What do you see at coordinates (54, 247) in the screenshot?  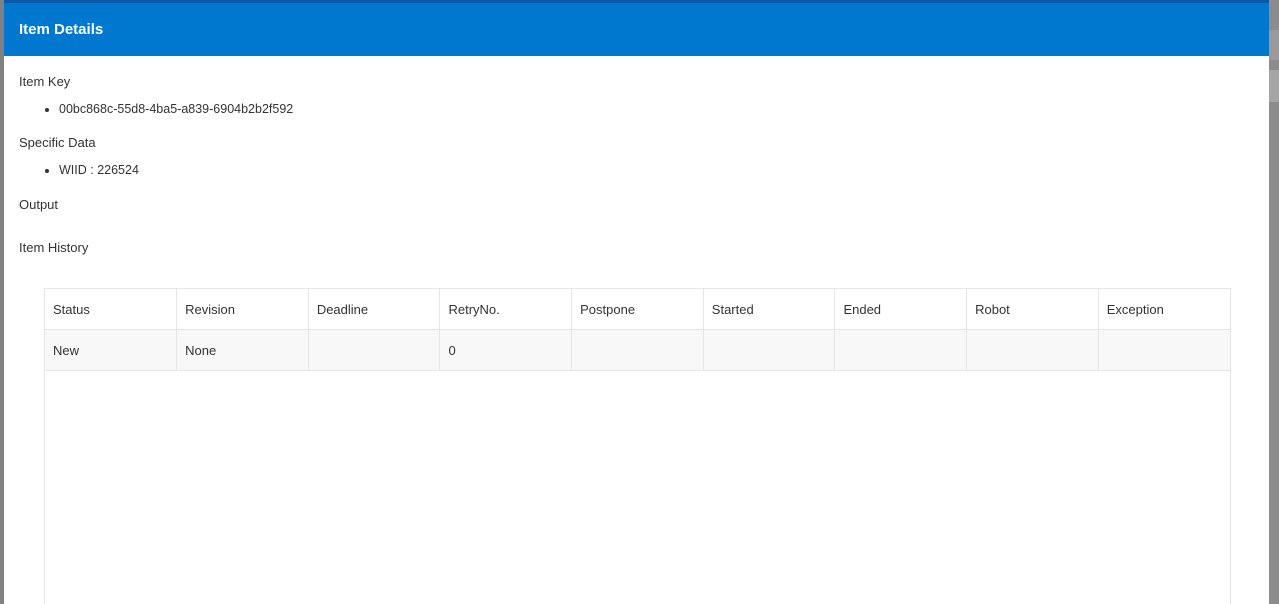 I see `item-history-label: Item History` at bounding box center [54, 247].